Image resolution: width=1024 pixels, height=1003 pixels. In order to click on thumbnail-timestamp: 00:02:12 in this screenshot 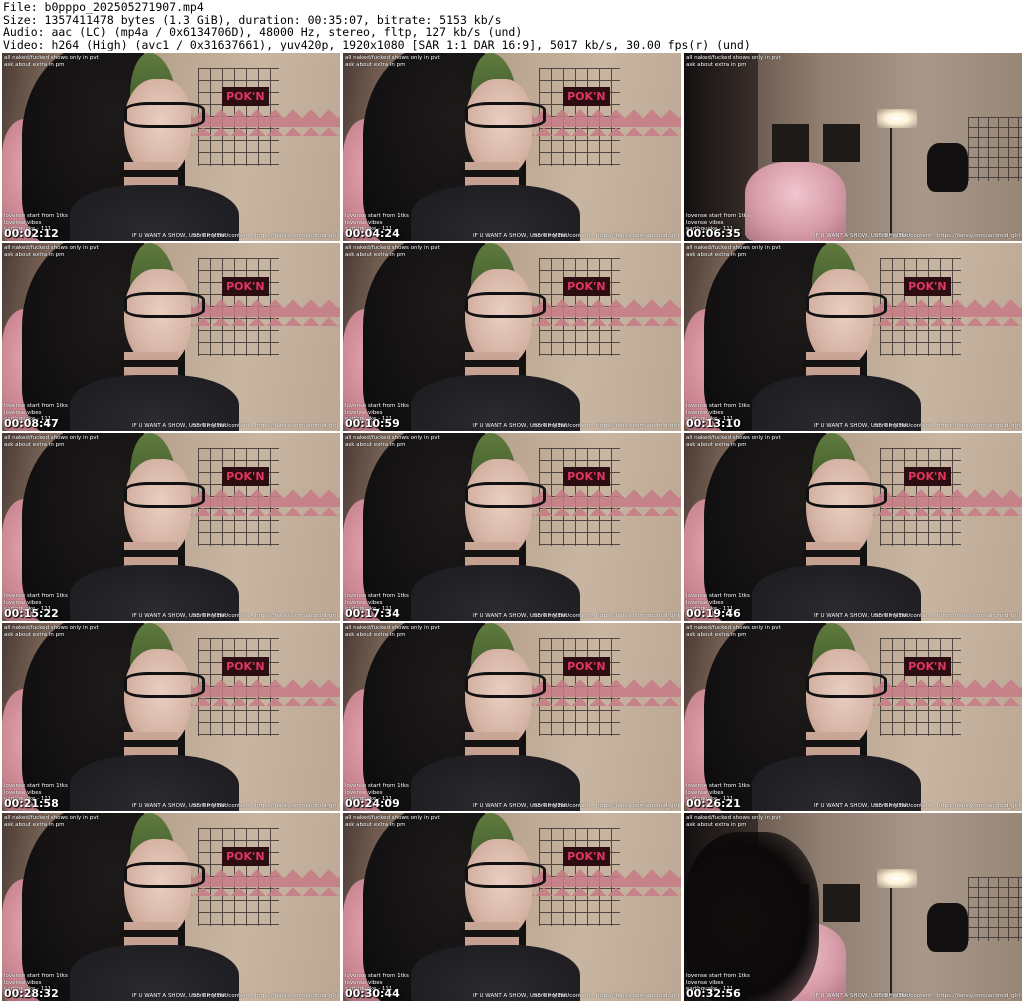, I will do `click(31, 233)`.